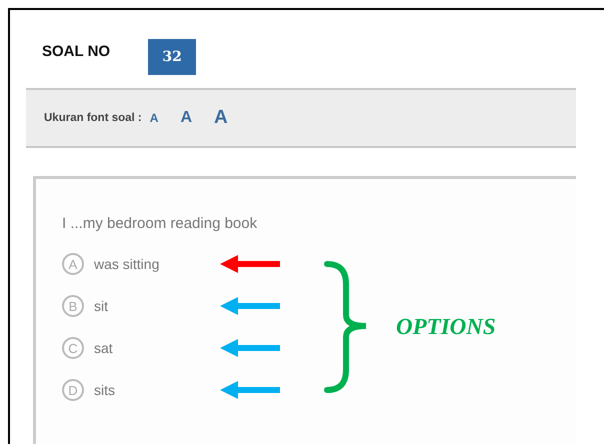  Describe the element at coordinates (104, 348) in the screenshot. I see `option-text: sat` at that location.